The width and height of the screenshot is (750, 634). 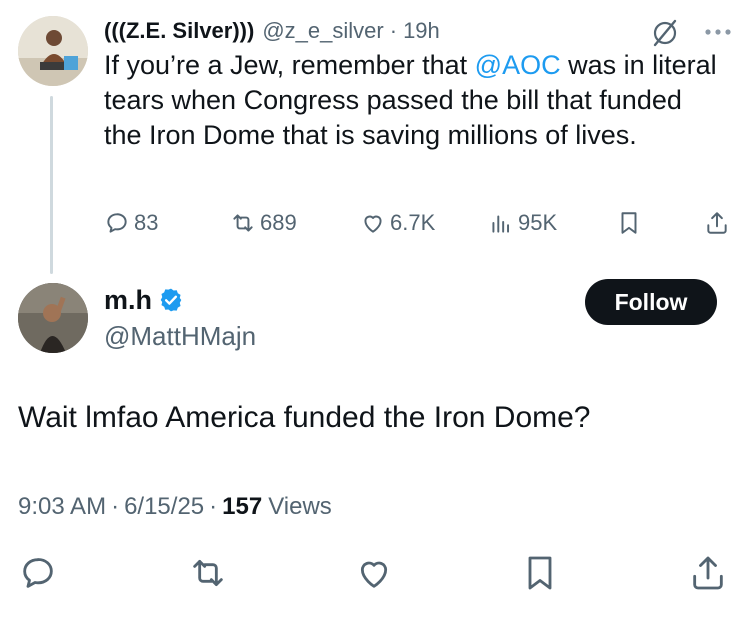 What do you see at coordinates (538, 222) in the screenshot?
I see `view-count: 95K` at bounding box center [538, 222].